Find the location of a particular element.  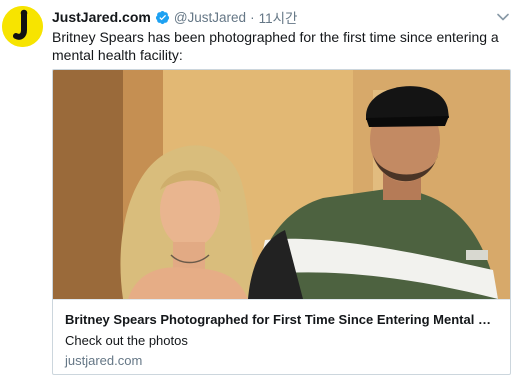

display-name: JustJared.com is located at coordinates (101, 17).